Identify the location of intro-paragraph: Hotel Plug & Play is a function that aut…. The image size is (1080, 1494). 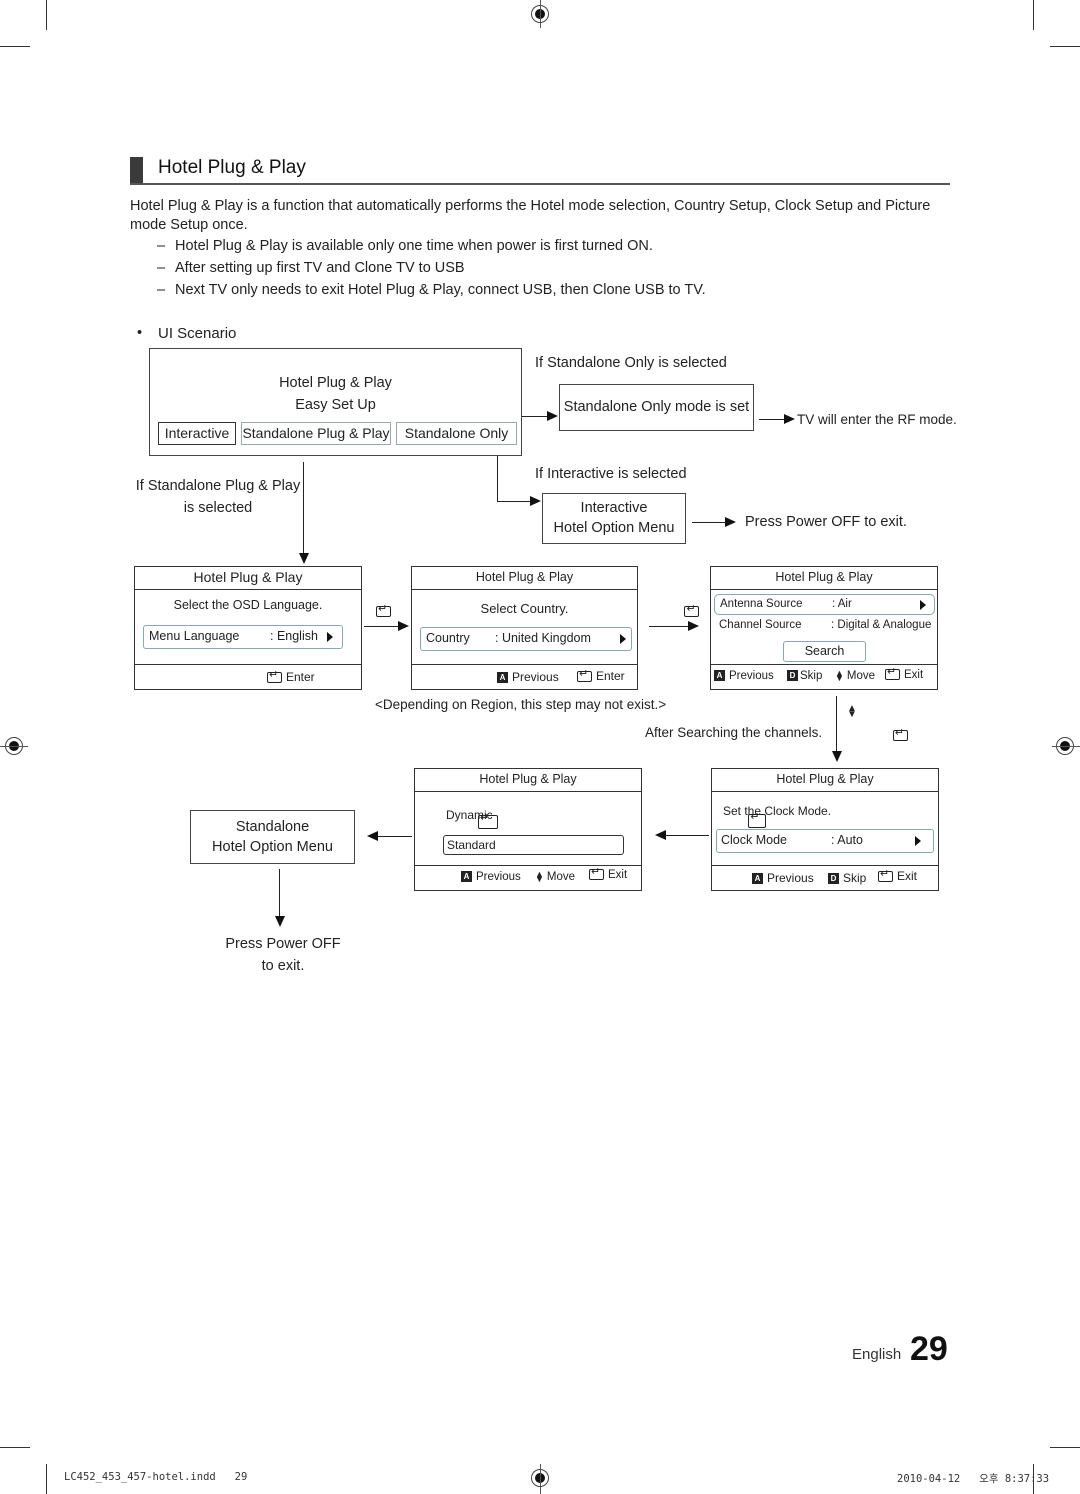
(530, 215).